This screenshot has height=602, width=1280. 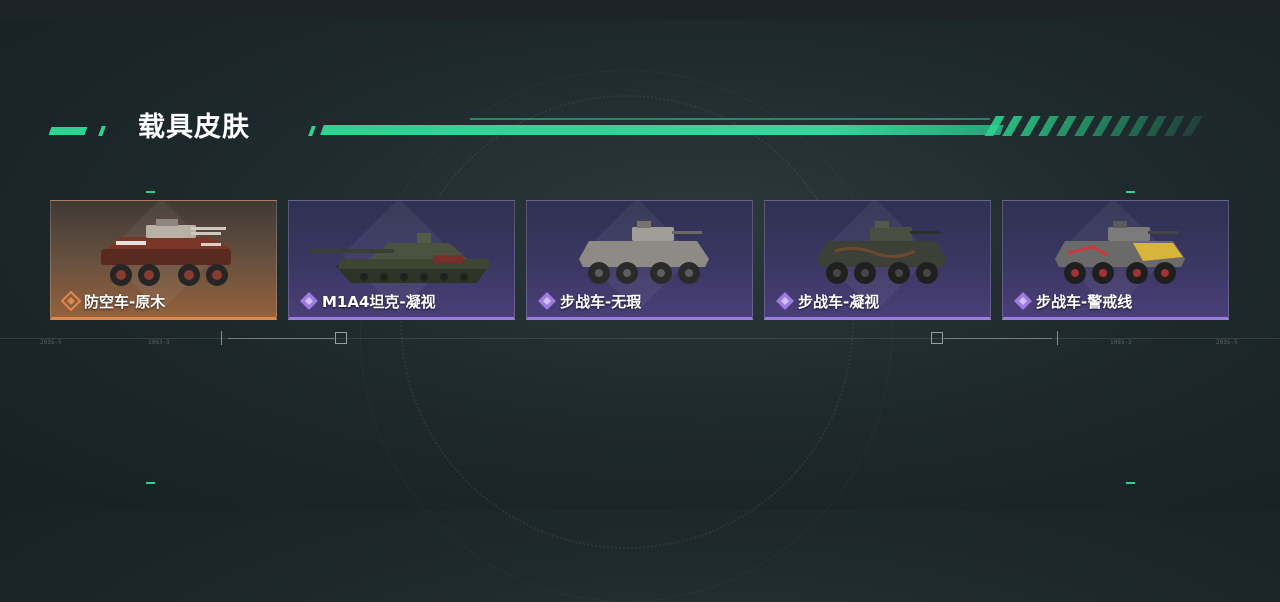 I want to click on top-band, so click(x=640, y=10).